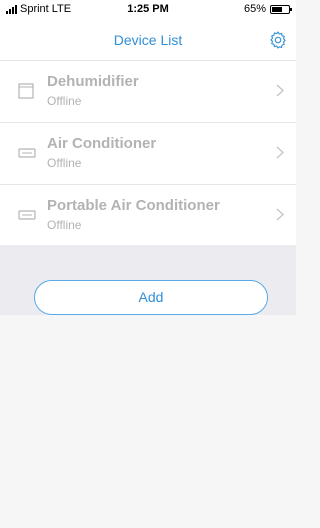 This screenshot has height=528, width=320. I want to click on navigation-bar: Device List, so click(148, 40).